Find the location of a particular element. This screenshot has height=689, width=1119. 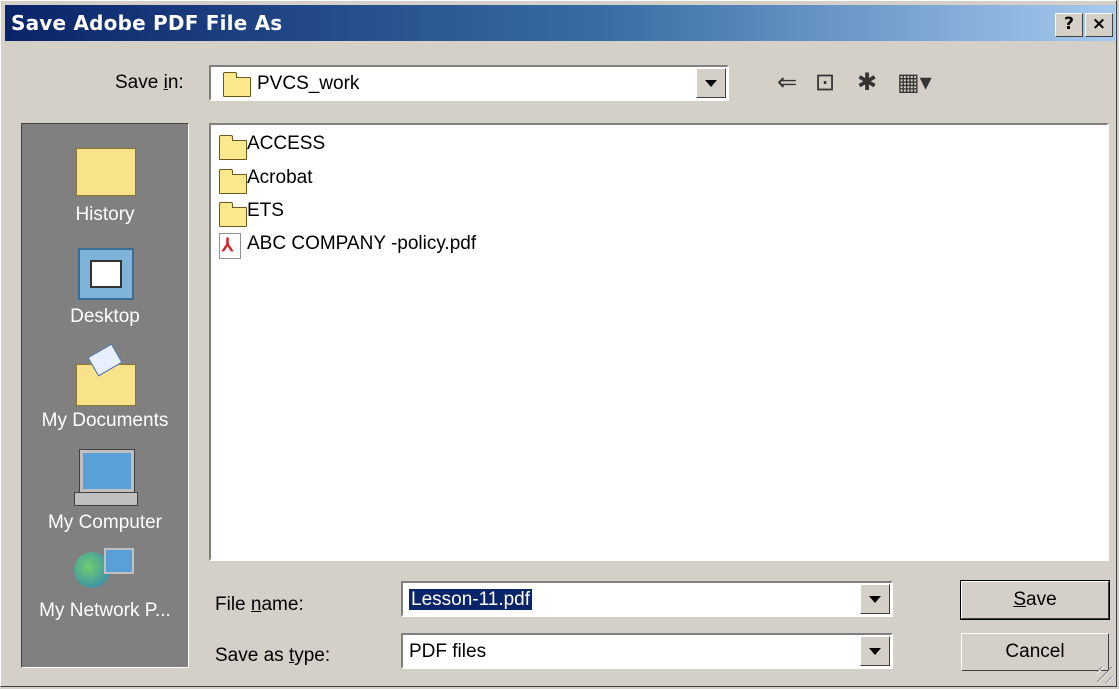

file-name-value: Lesson-11.pdf is located at coordinates (471, 599).